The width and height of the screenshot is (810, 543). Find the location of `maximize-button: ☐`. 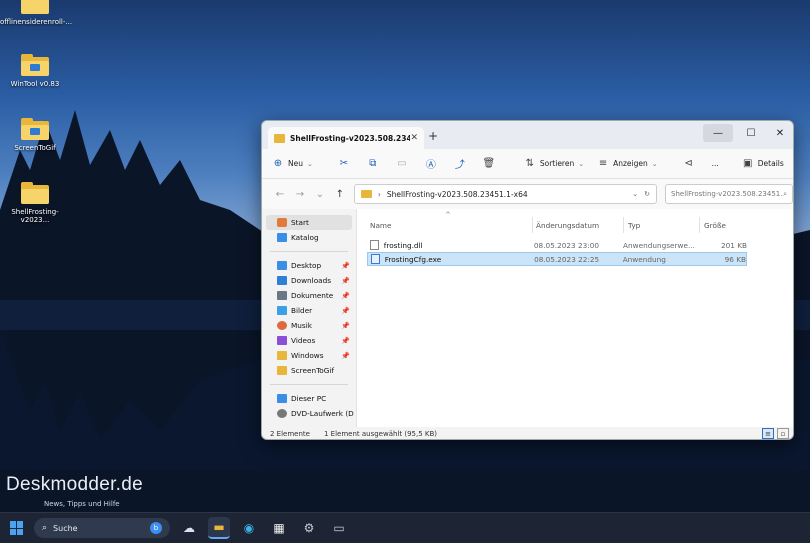

maximize-button: ☐ is located at coordinates (751, 133).